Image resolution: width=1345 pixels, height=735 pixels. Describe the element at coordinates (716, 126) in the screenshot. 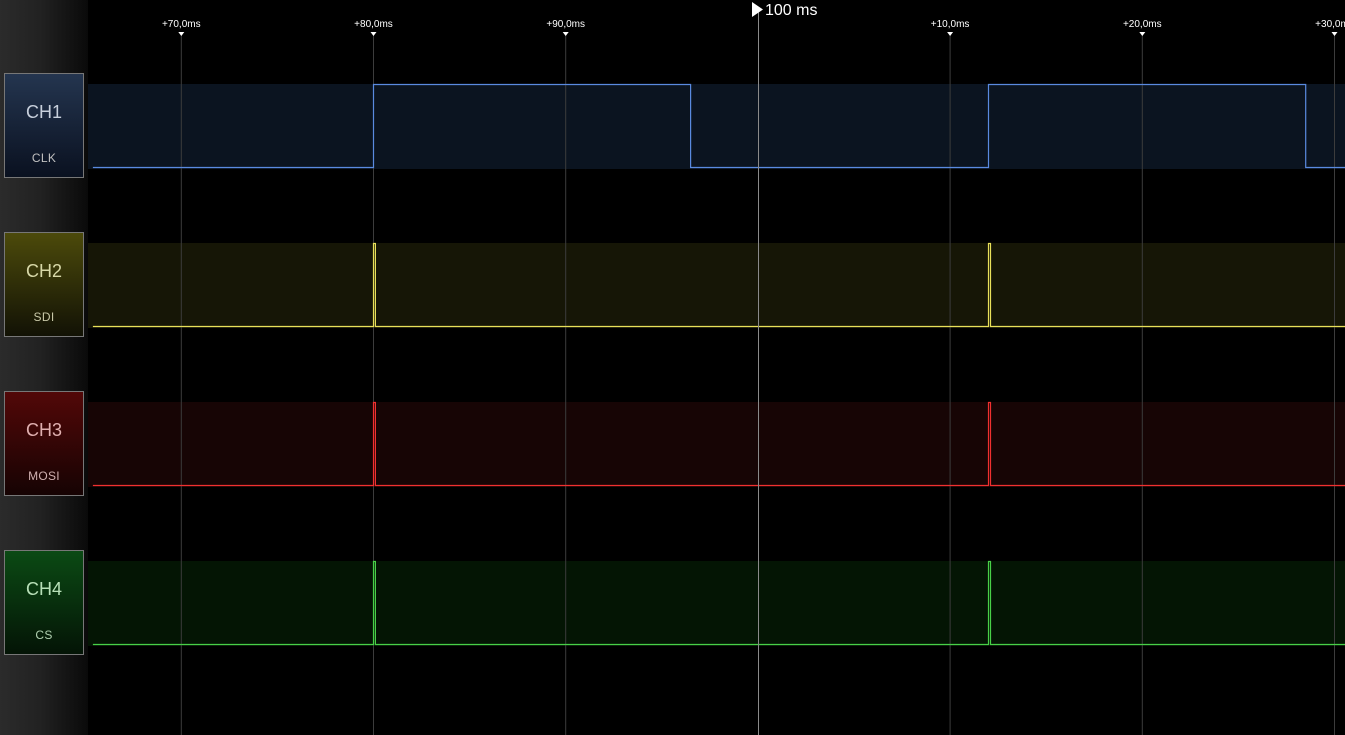

I see `lane-clk` at that location.